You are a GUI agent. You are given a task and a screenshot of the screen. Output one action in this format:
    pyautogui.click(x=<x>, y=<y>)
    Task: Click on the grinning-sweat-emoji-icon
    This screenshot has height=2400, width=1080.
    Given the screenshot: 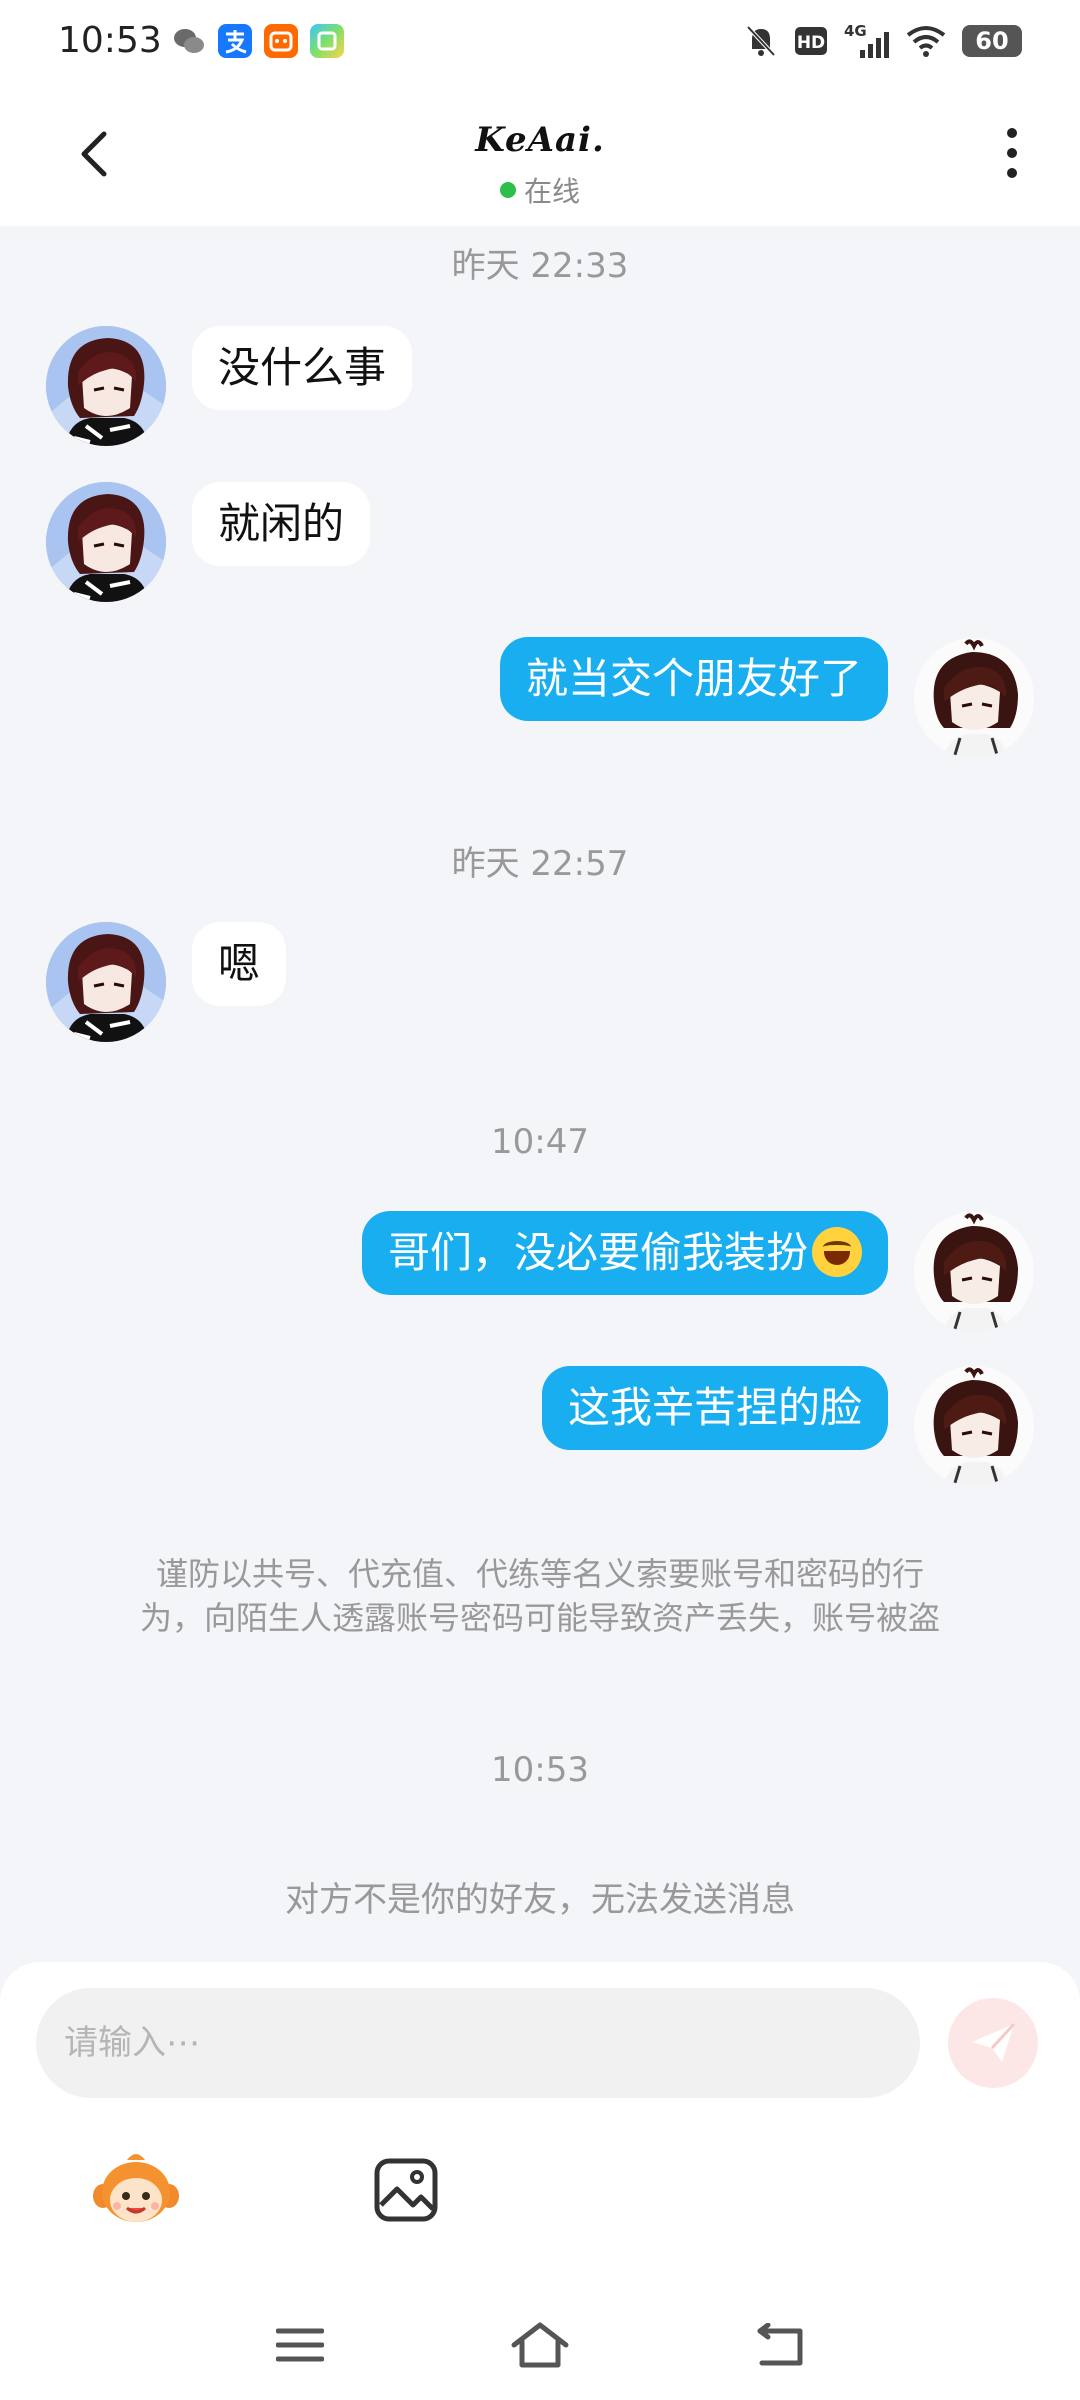 What is the action you would take?
    pyautogui.click(x=837, y=1251)
    